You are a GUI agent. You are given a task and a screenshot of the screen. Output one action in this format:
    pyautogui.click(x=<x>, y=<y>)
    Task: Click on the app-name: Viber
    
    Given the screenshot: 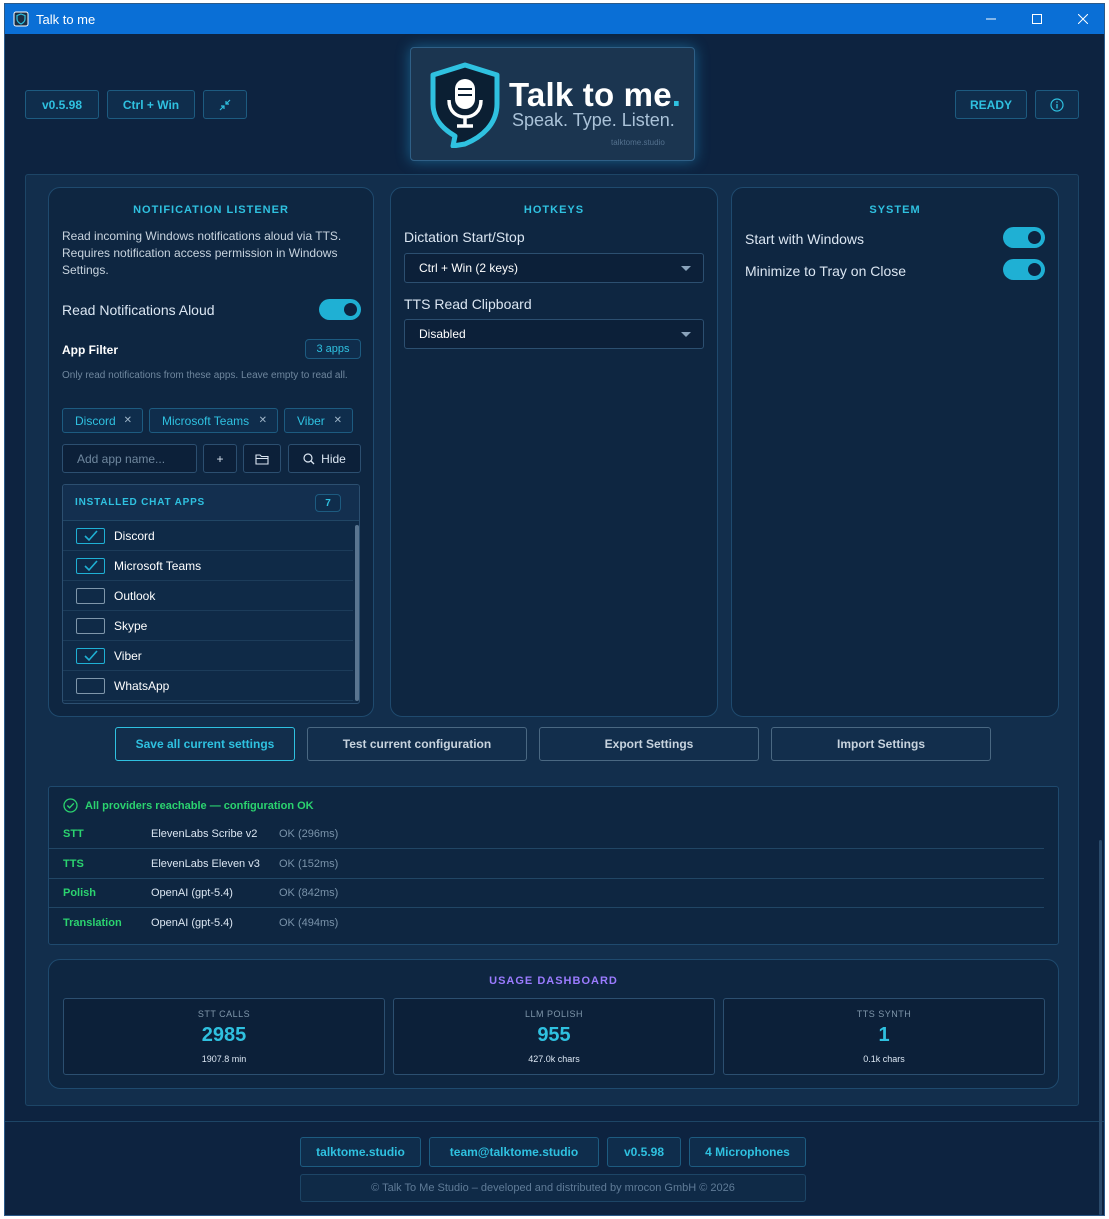 What is the action you would take?
    pyautogui.click(x=128, y=655)
    